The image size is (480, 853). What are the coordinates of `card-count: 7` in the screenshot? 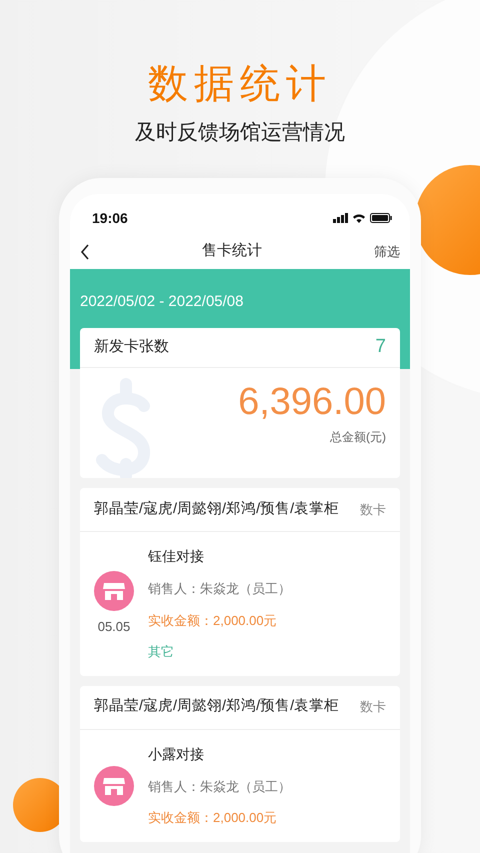 It's located at (380, 347).